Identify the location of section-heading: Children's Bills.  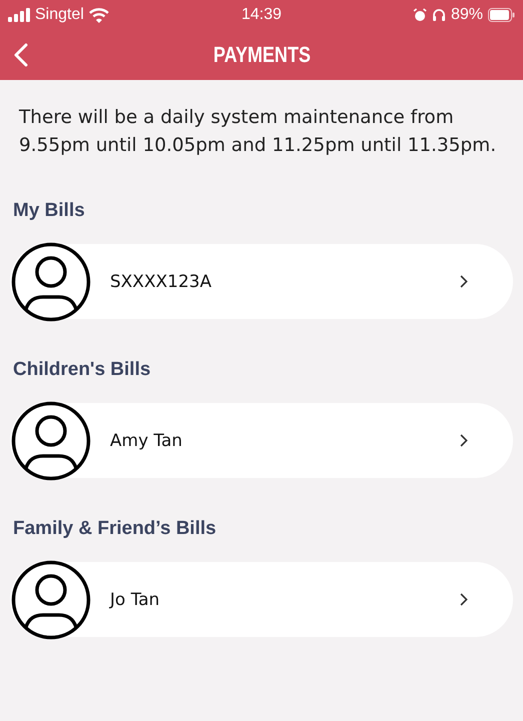
(82, 370).